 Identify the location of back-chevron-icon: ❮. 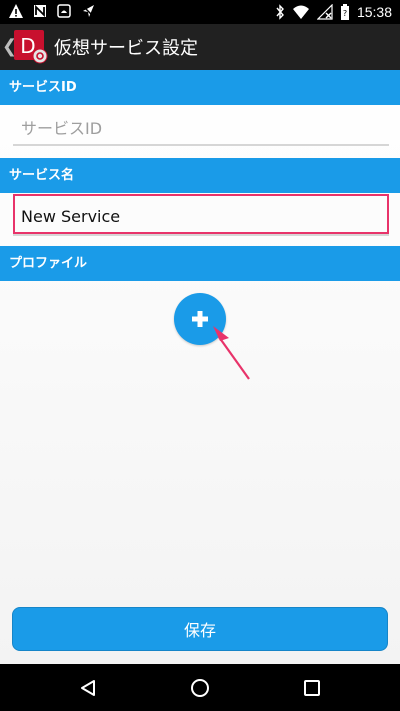
(9, 47).